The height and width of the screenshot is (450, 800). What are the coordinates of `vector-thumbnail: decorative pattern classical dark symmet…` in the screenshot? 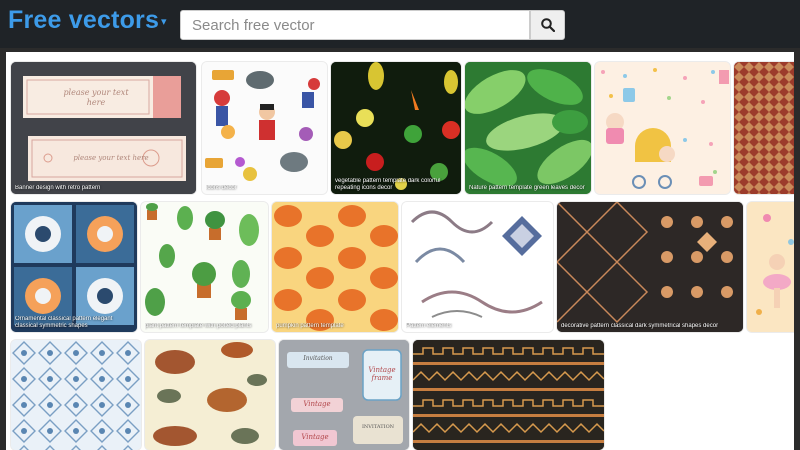 It's located at (650, 267).